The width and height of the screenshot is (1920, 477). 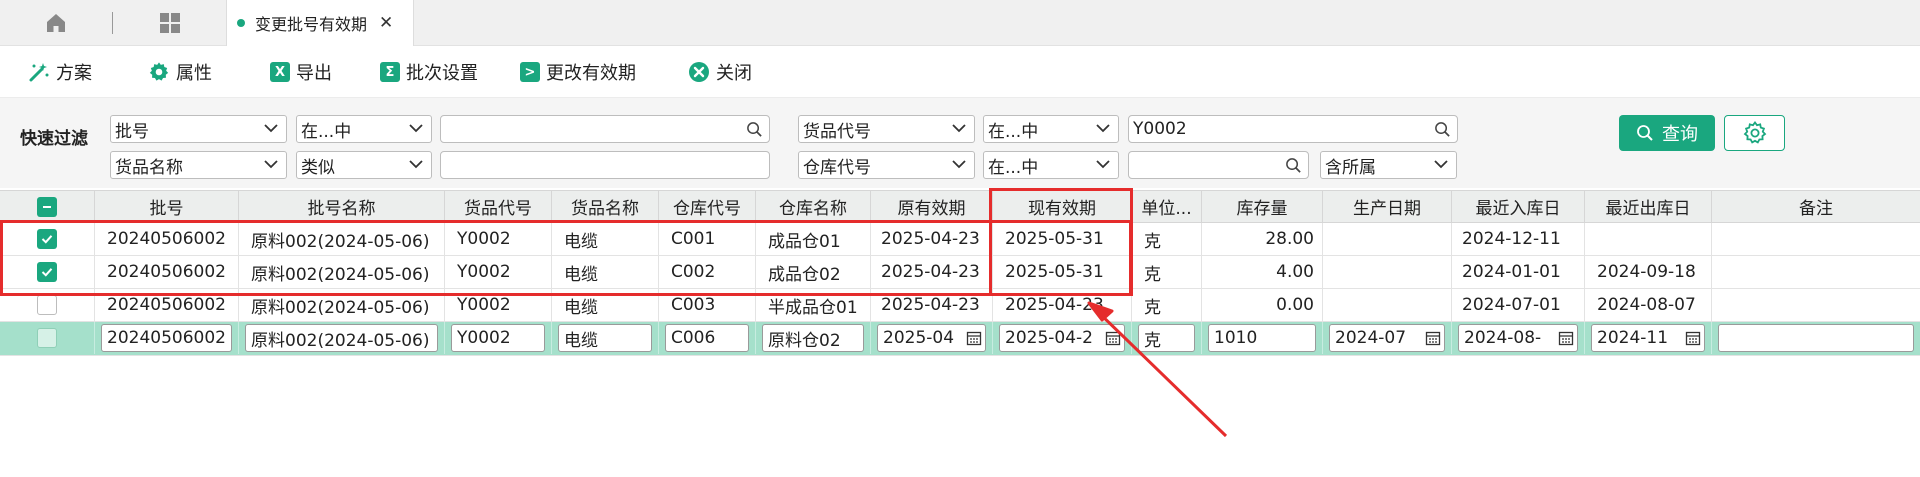 I want to click on batch-no-input: 20240506002, so click(x=166, y=338).